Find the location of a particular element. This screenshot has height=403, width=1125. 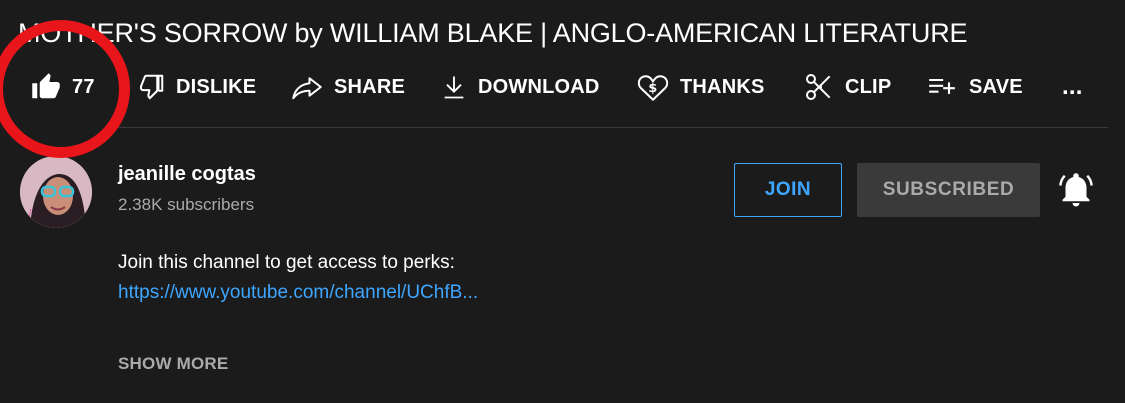

like-icon is located at coordinates (46, 87).